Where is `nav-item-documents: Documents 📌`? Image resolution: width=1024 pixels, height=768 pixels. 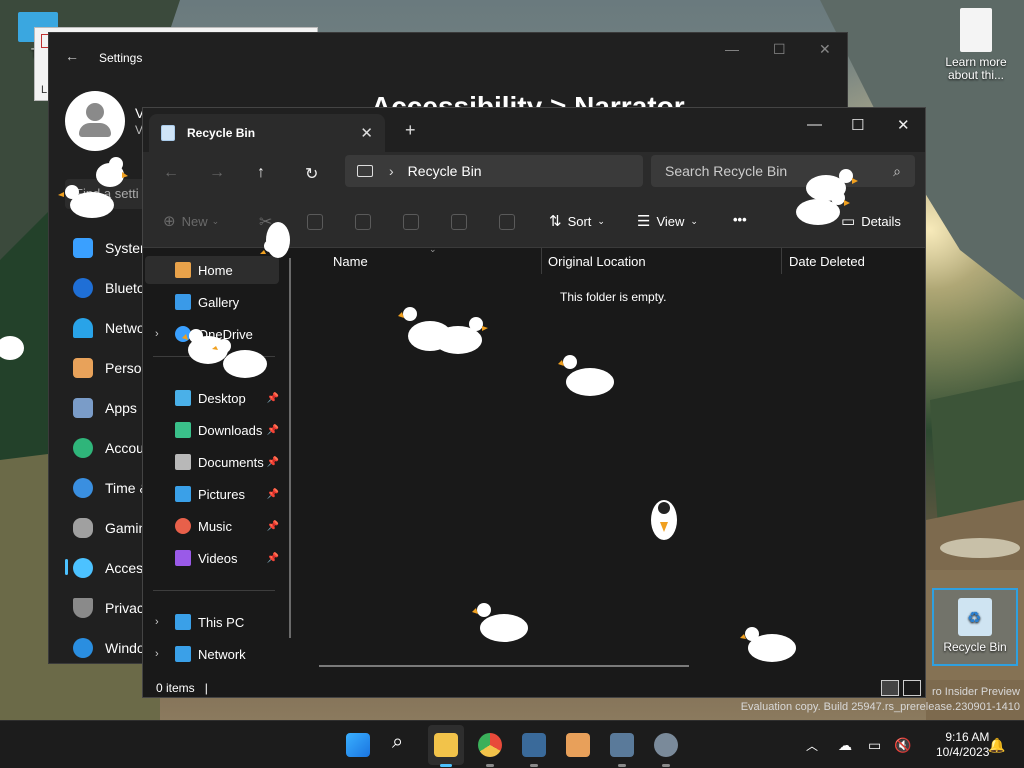 nav-item-documents: Documents 📌 is located at coordinates (212, 462).